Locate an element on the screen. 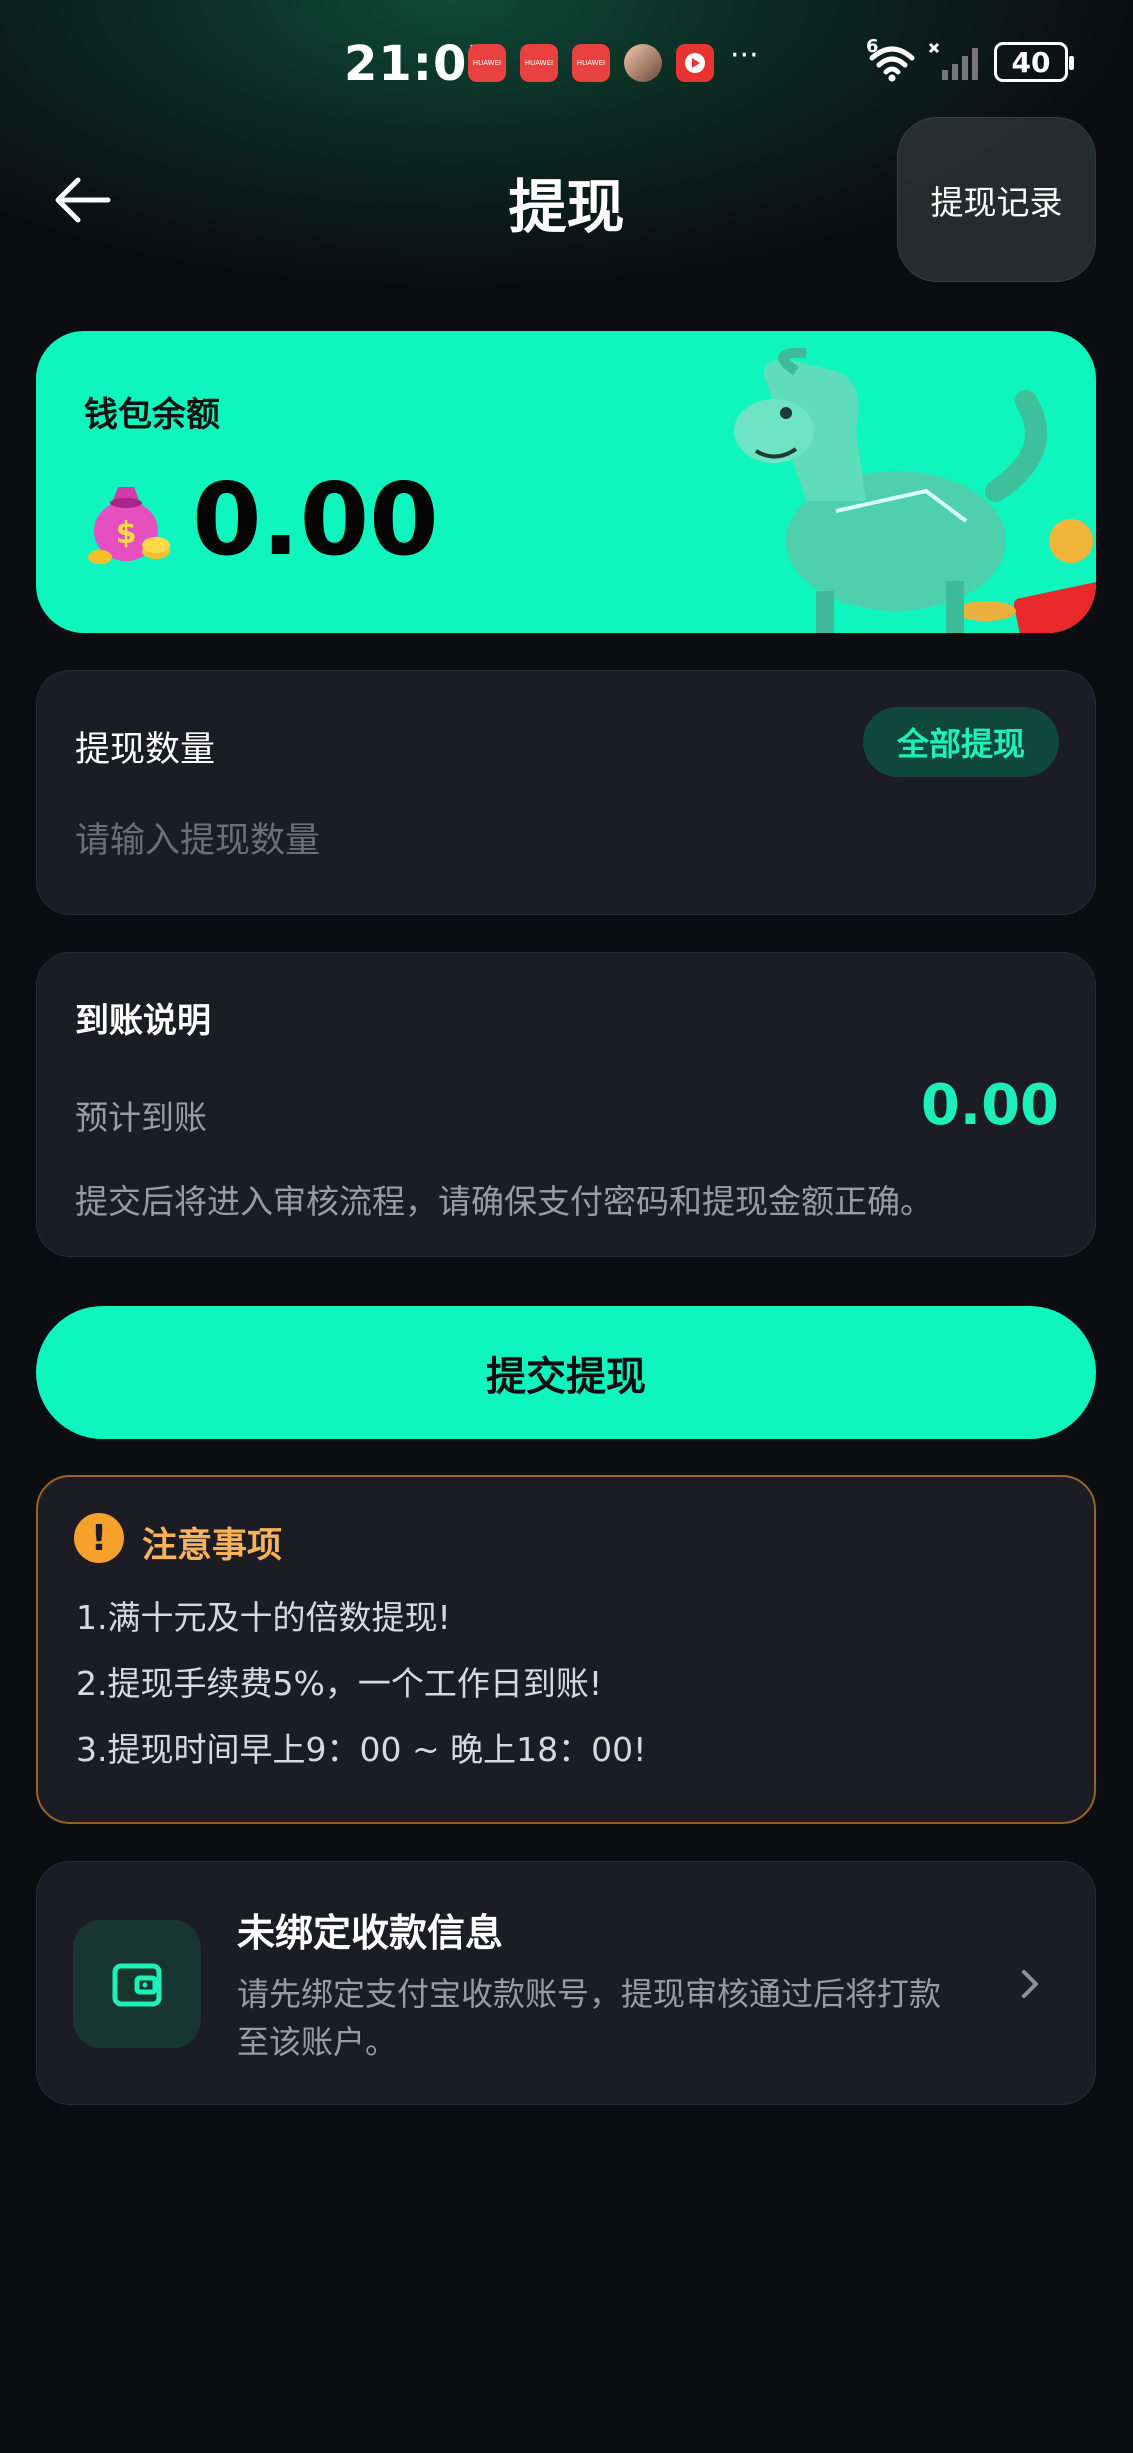 The image size is (1133, 2453). wallet-icon-box is located at coordinates (137, 1984).